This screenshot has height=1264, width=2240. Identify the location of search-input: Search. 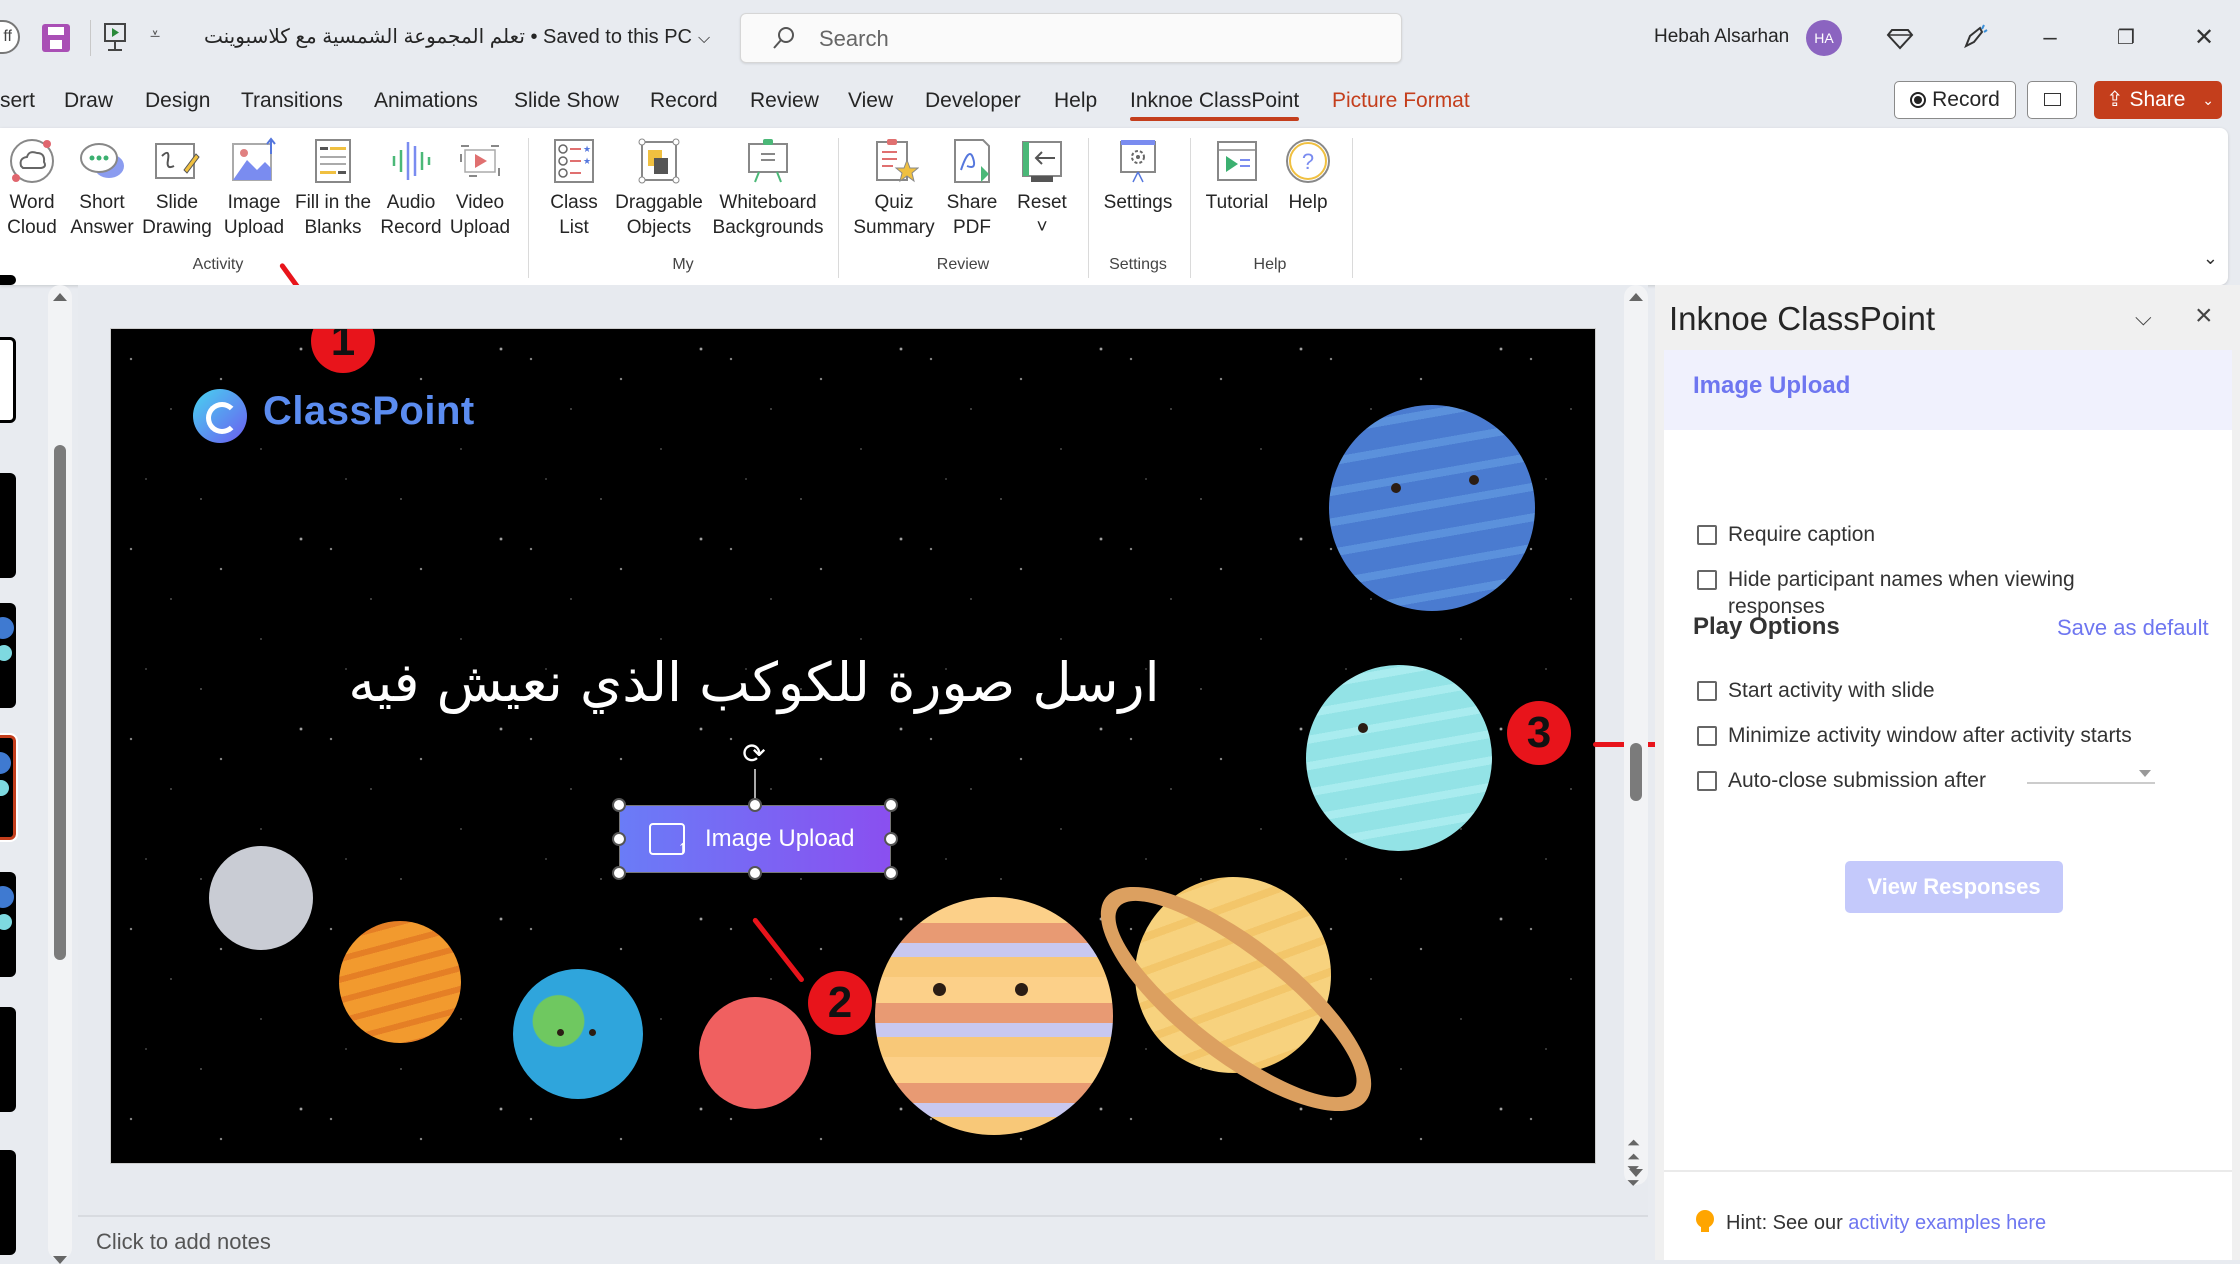
(1071, 38).